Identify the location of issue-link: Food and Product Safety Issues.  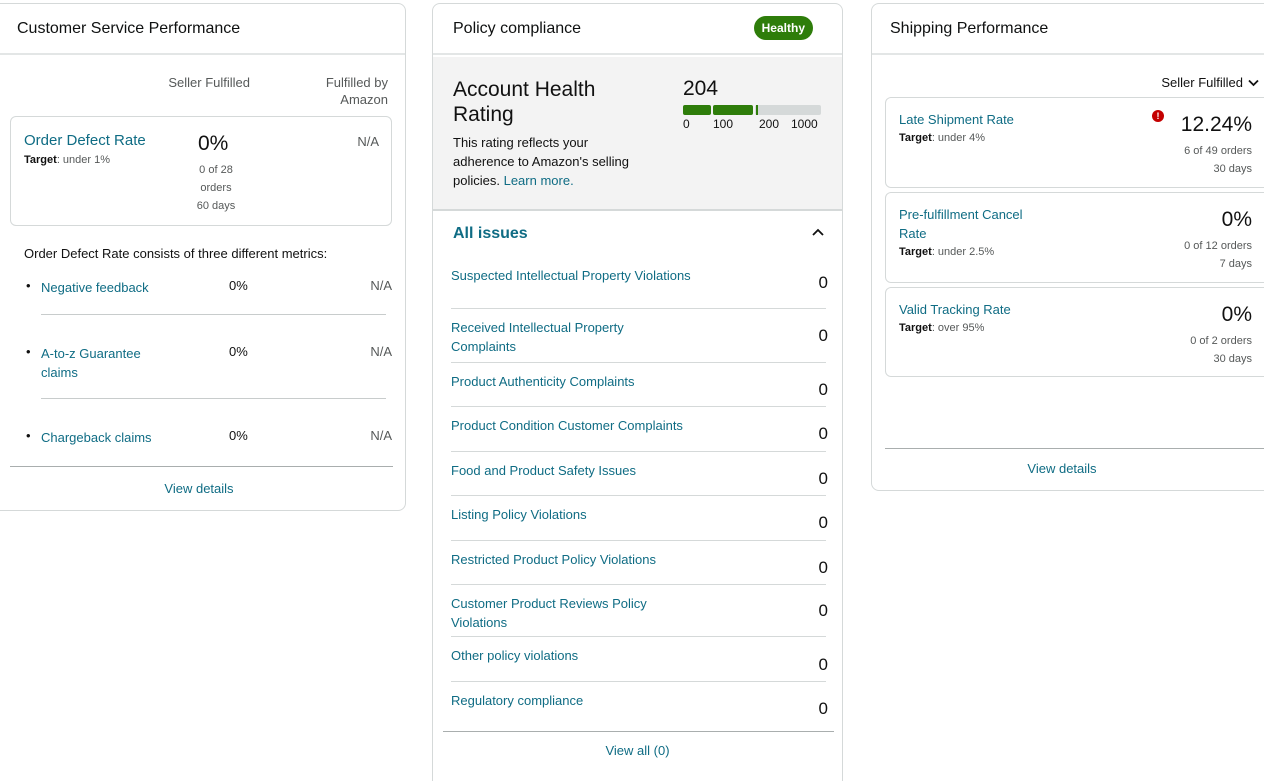
(571, 470).